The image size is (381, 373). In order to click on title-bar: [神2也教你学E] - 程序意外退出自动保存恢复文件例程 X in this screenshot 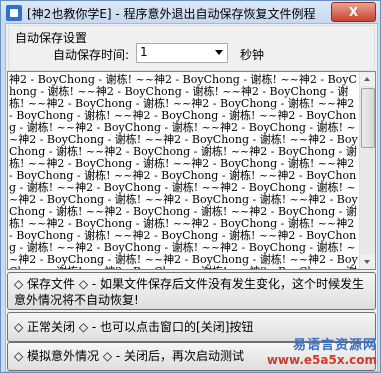, I will do `click(190, 12)`.